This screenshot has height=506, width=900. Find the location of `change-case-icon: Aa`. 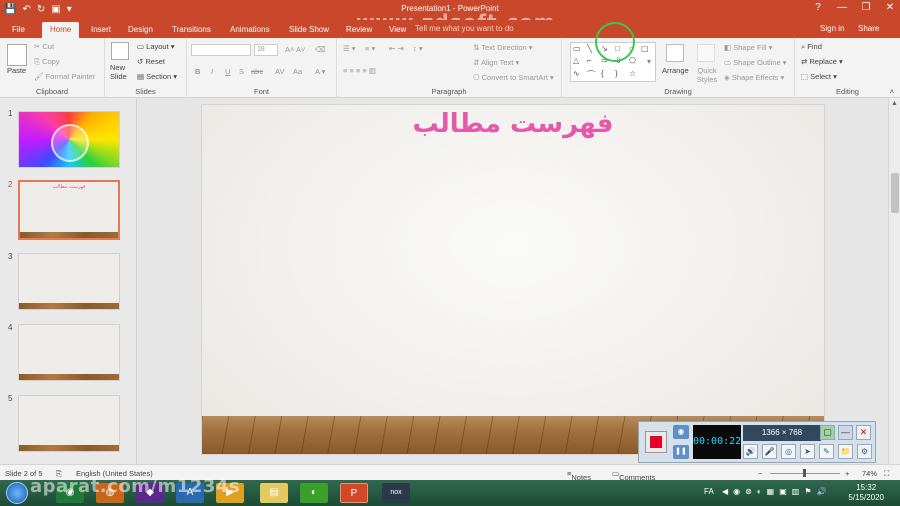

change-case-icon: Aa is located at coordinates (297, 71).